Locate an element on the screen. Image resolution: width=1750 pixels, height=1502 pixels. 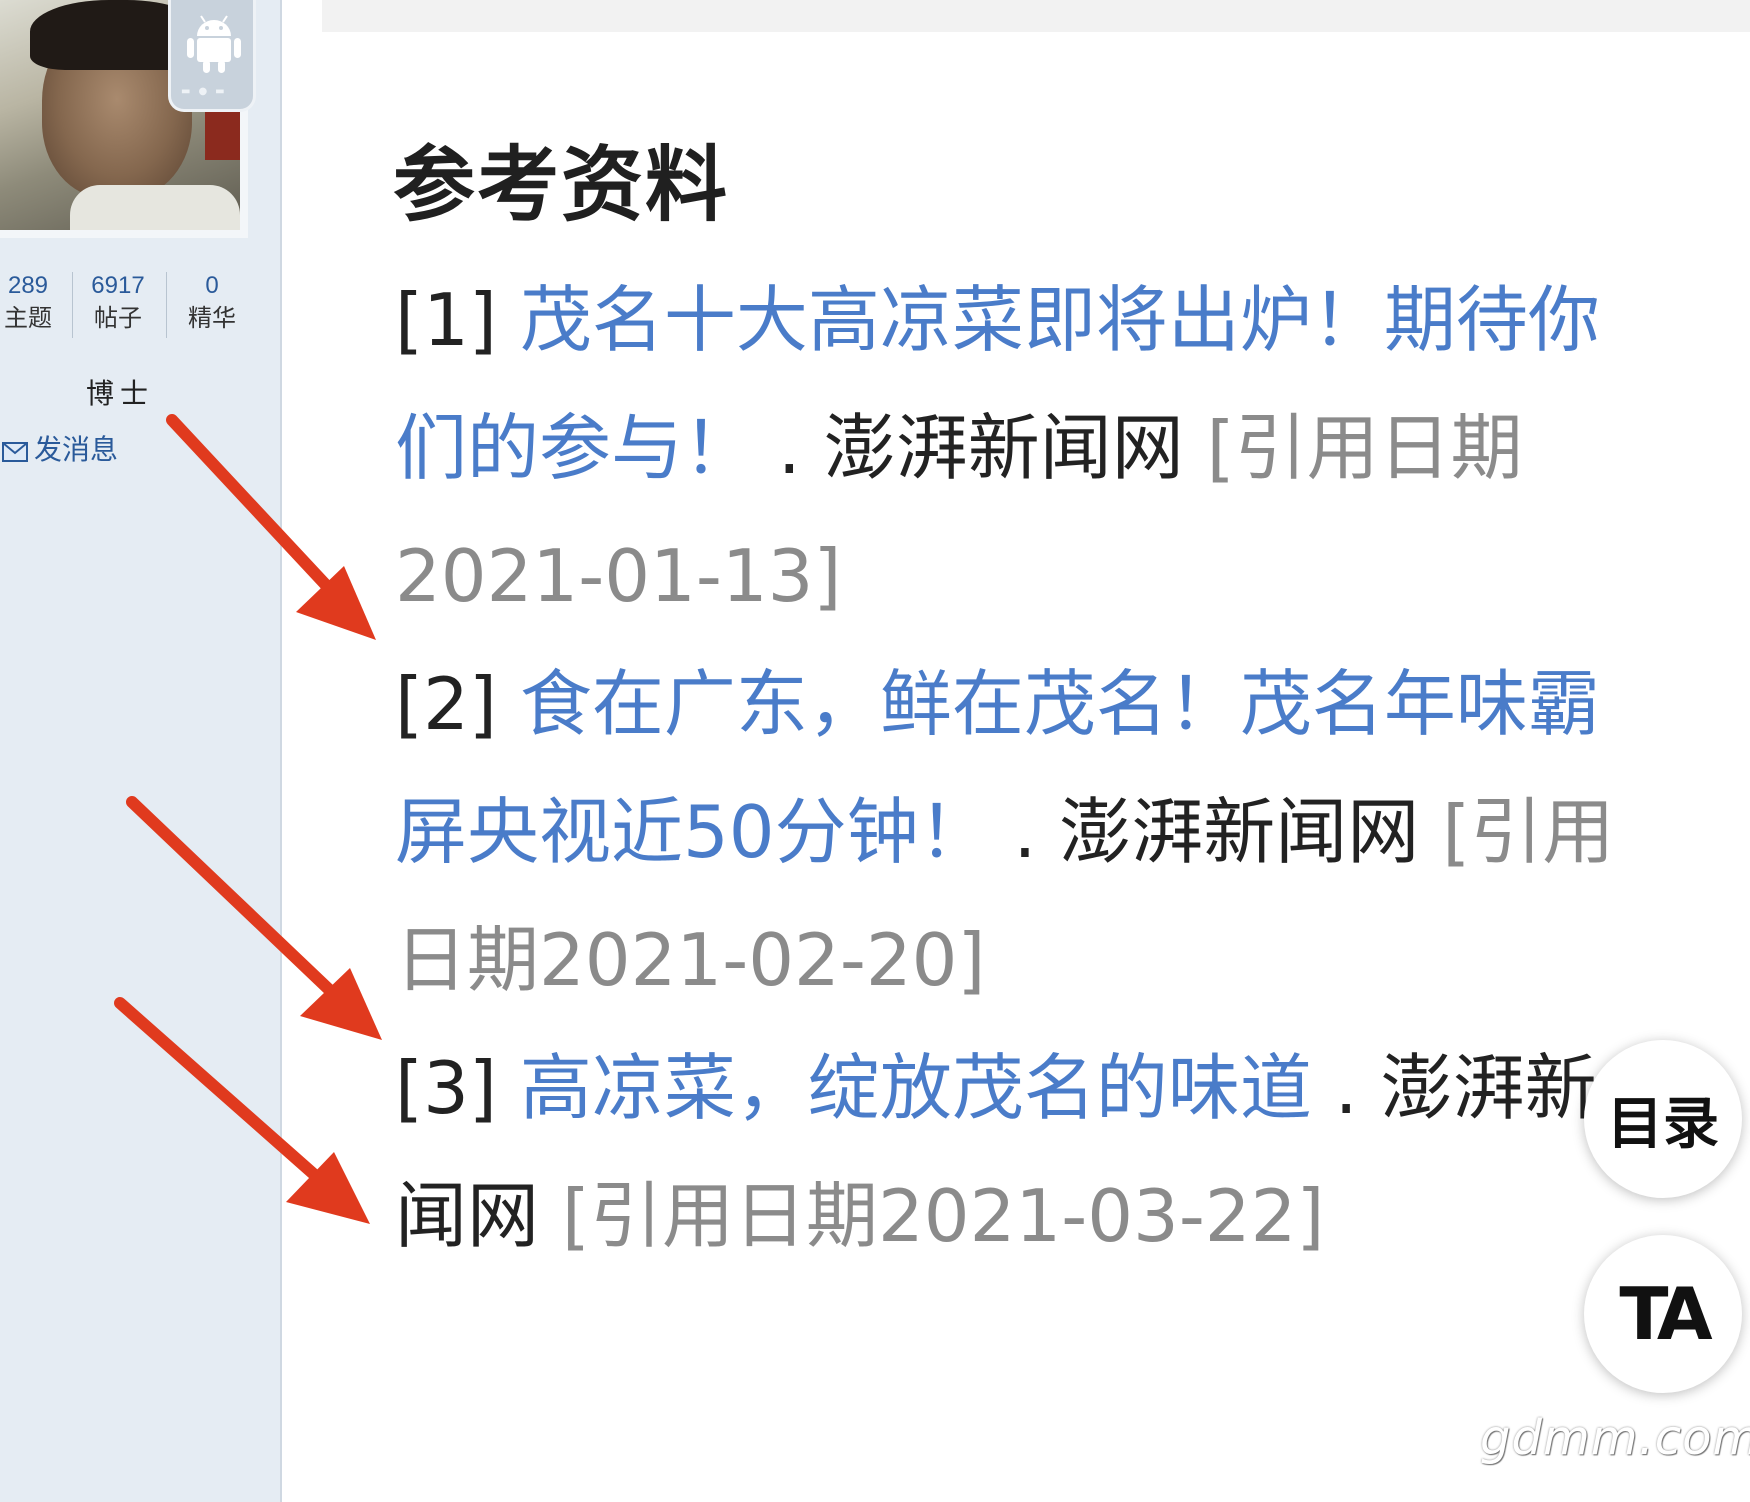
annotation-arrows is located at coordinates (248, 819).